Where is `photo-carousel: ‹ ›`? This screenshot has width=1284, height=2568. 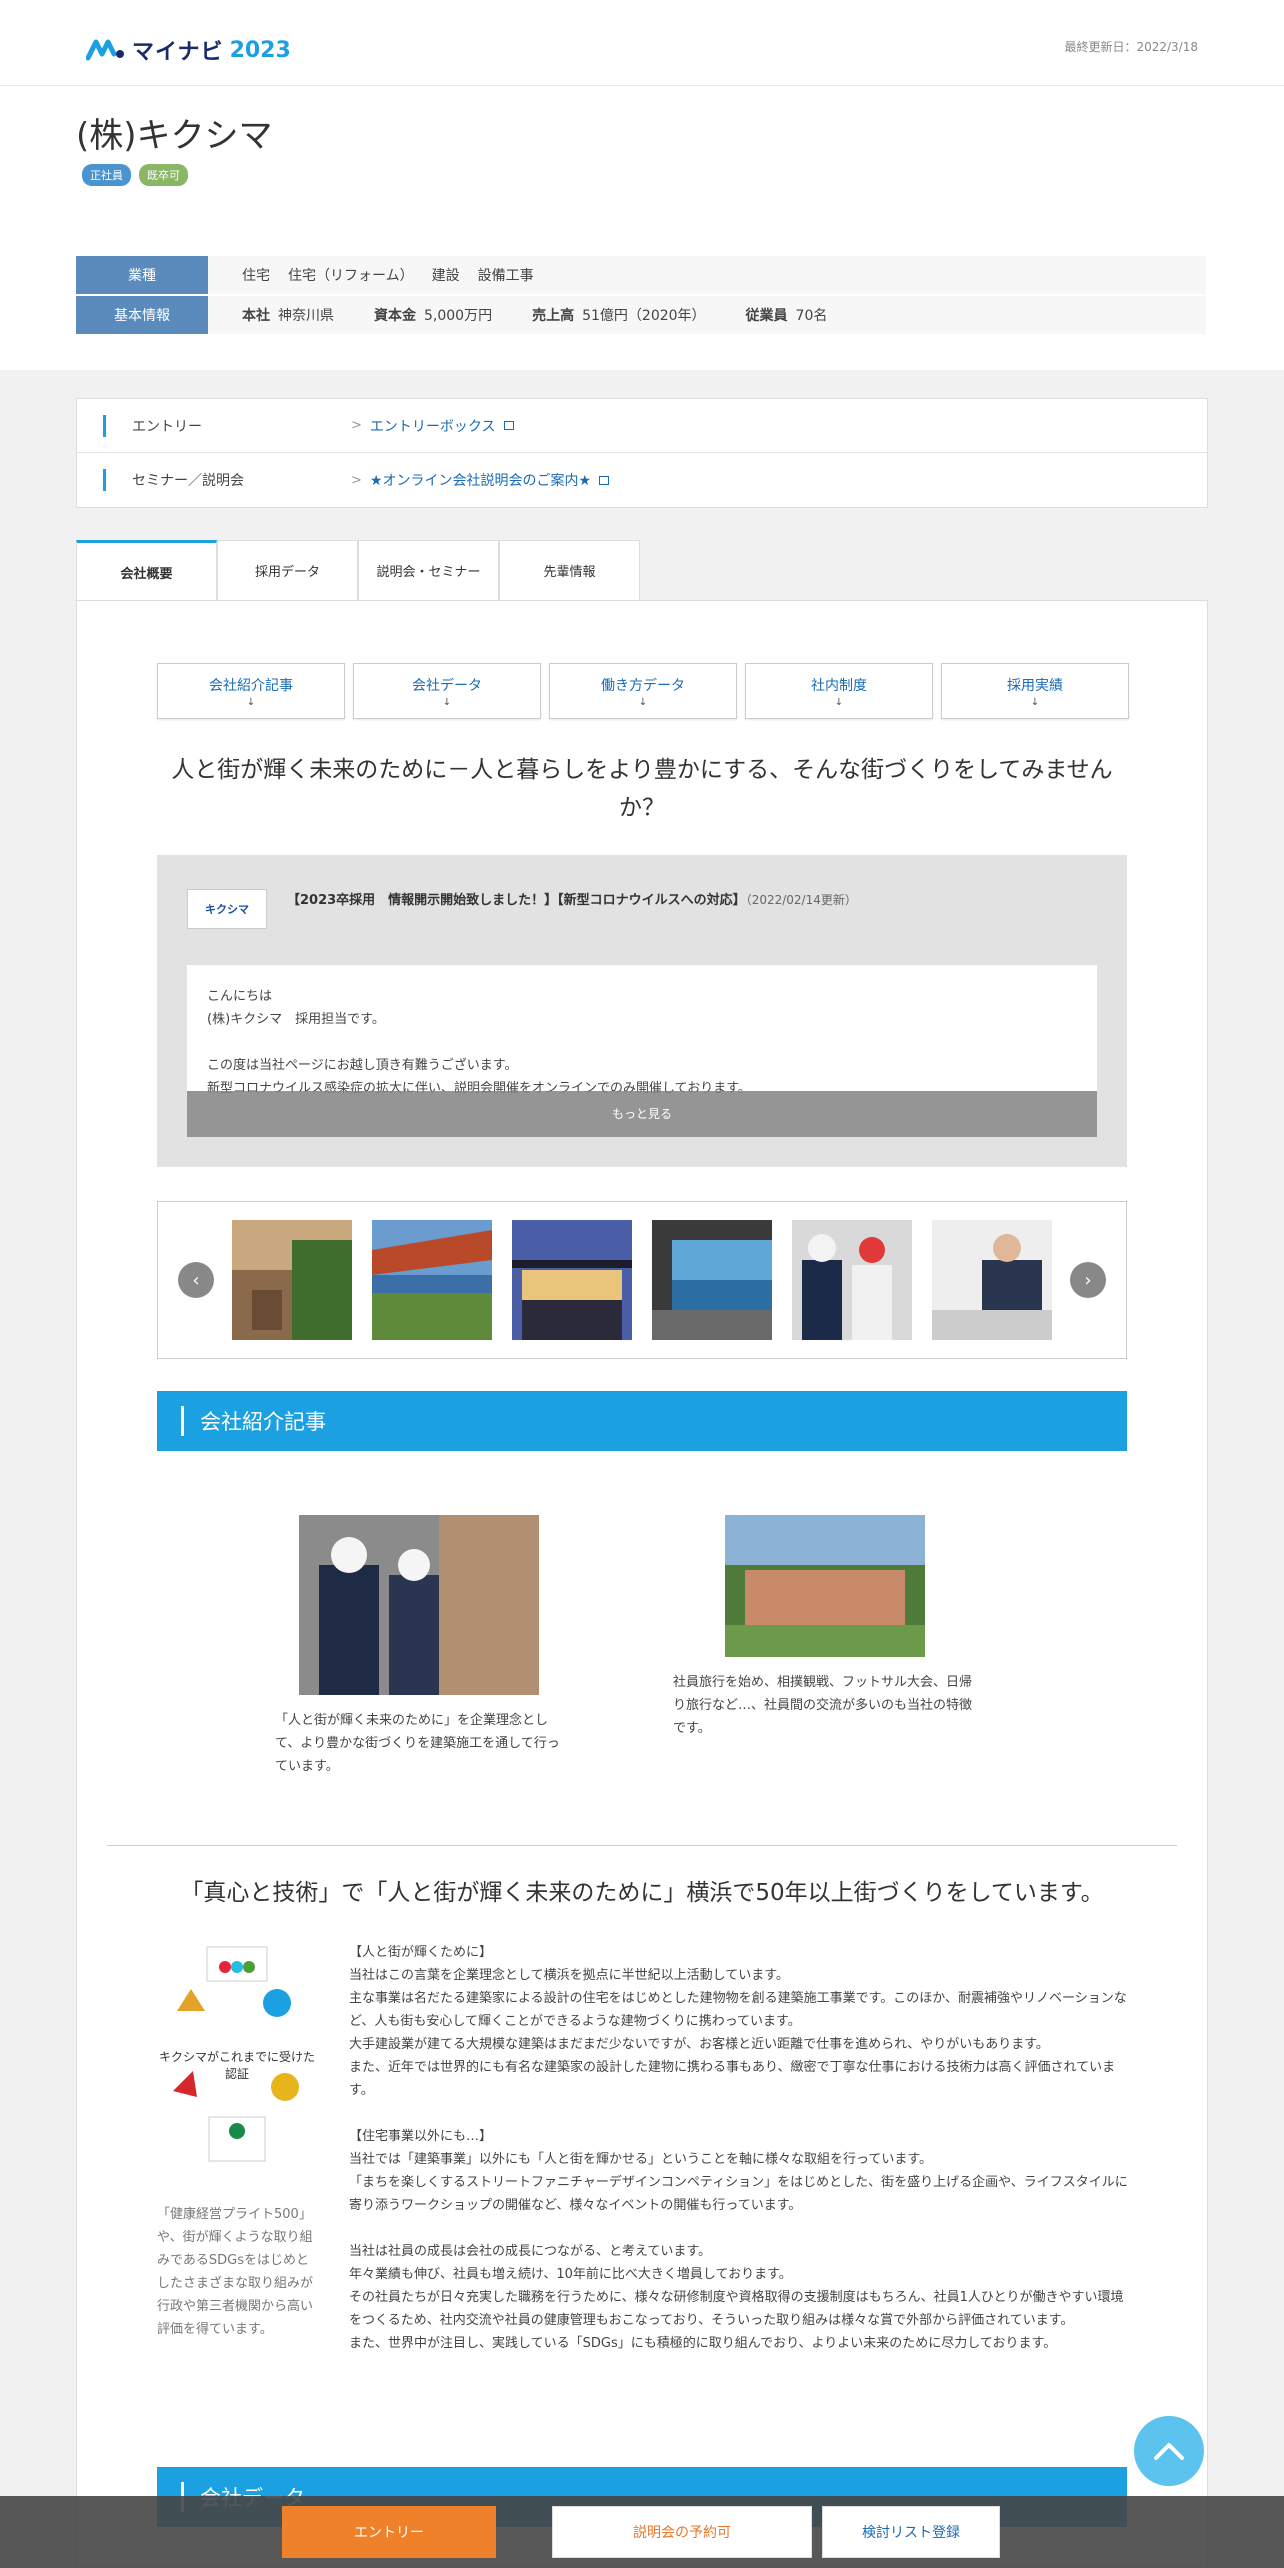
photo-carousel: ‹ › is located at coordinates (642, 1280).